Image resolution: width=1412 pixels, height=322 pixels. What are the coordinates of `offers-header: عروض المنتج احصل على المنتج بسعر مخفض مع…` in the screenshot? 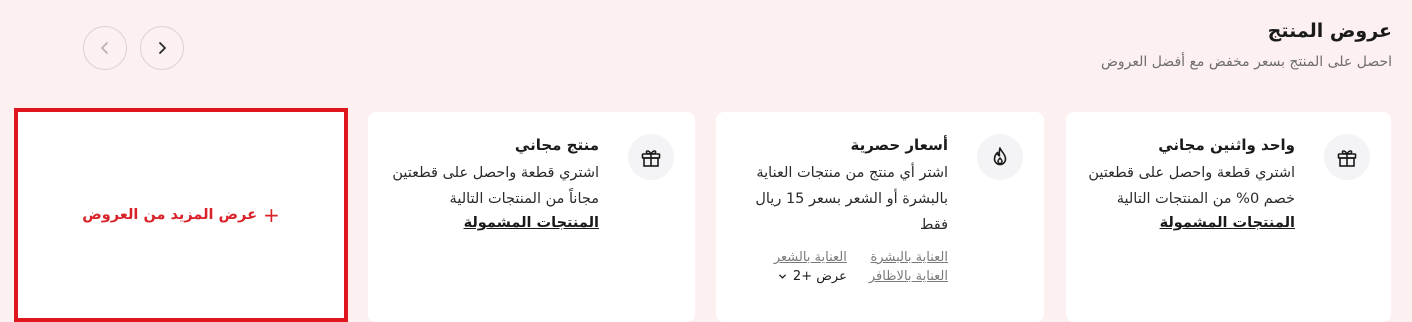 It's located at (1246, 45).